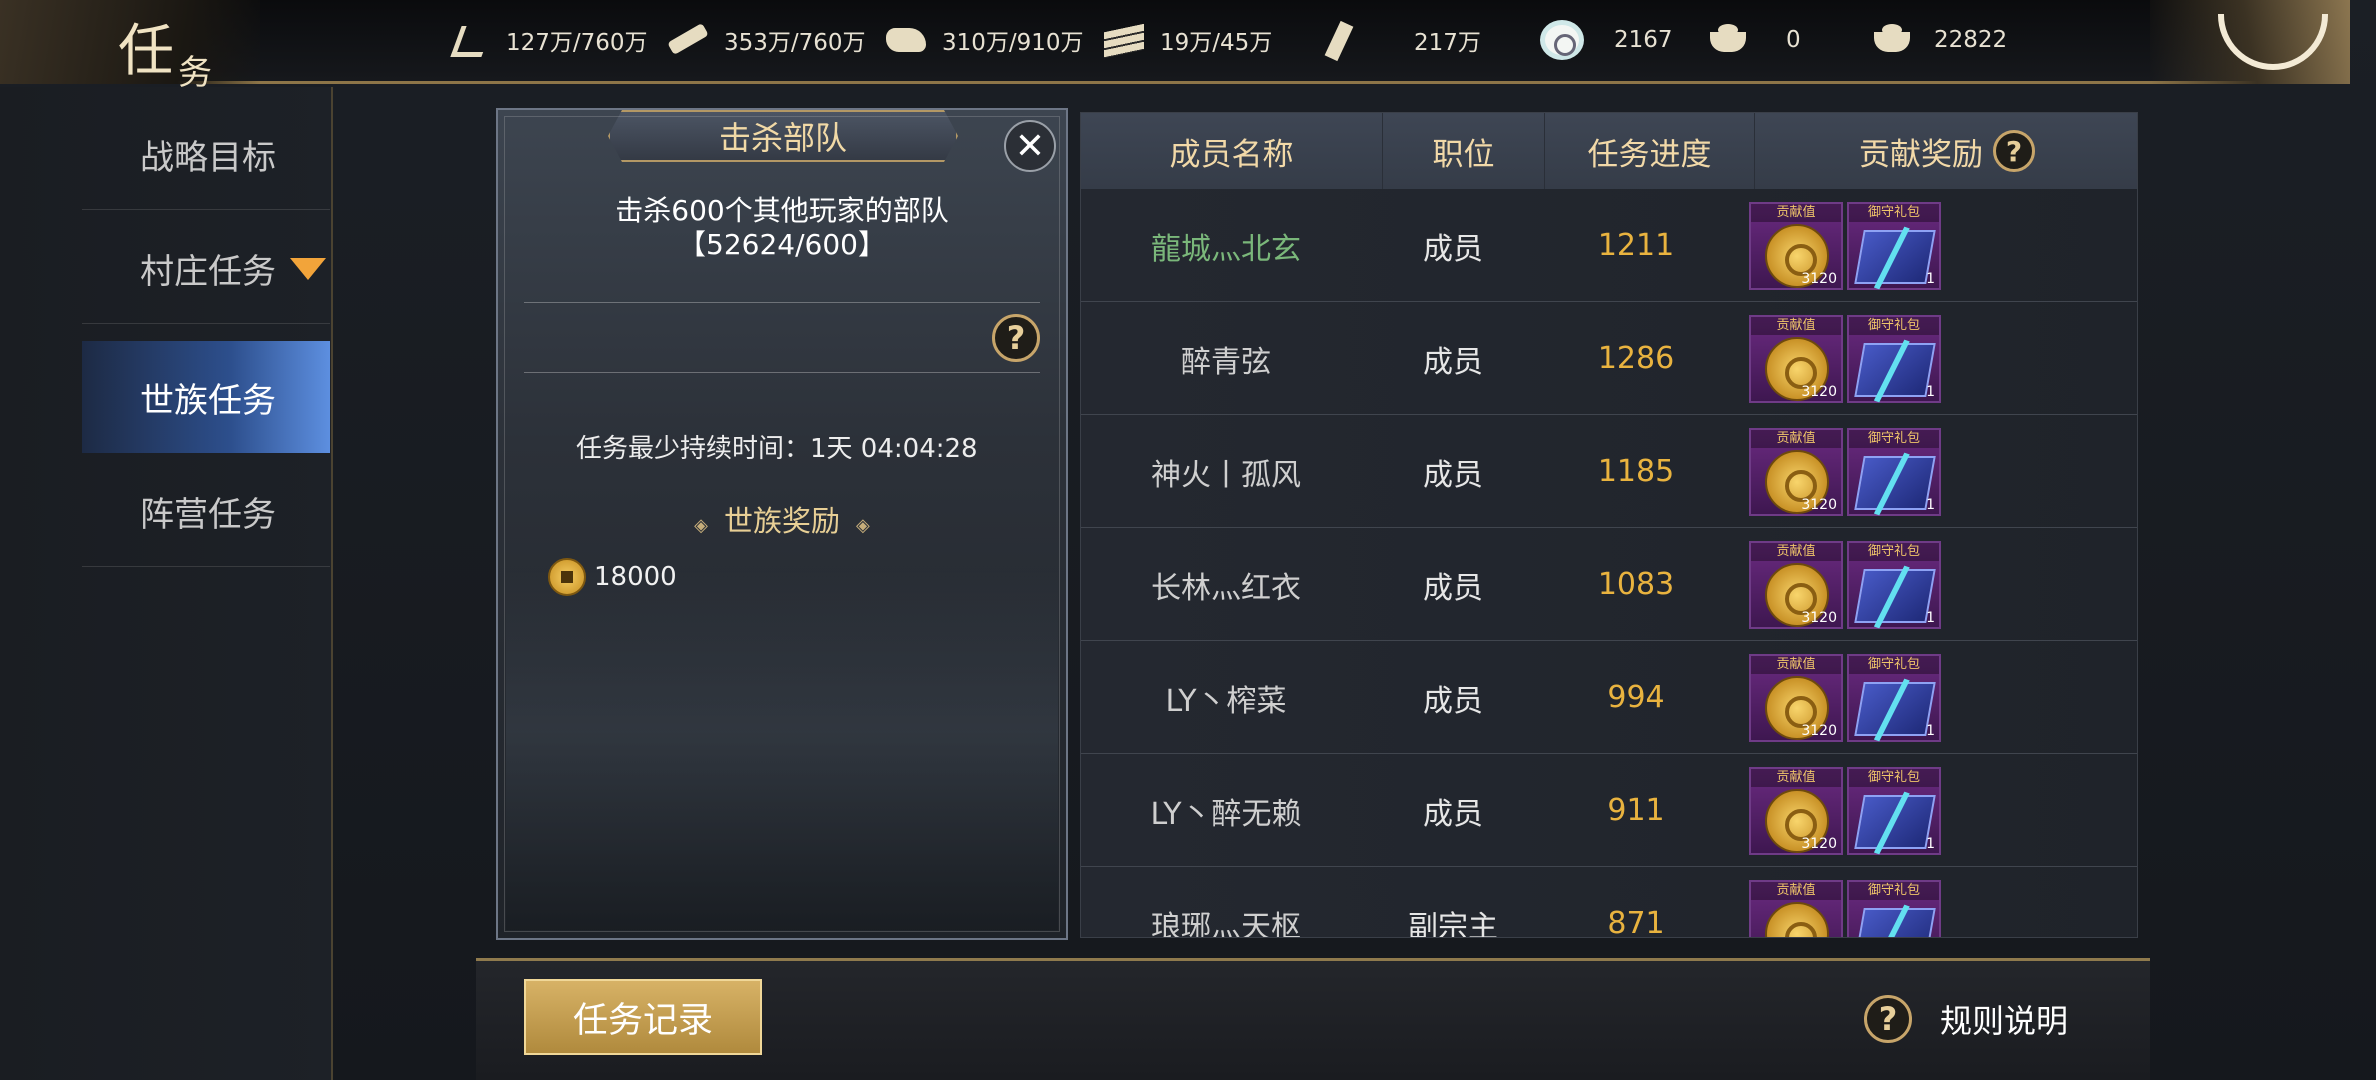  What do you see at coordinates (1971, 40) in the screenshot?
I see `resource-silver-value: 22822` at bounding box center [1971, 40].